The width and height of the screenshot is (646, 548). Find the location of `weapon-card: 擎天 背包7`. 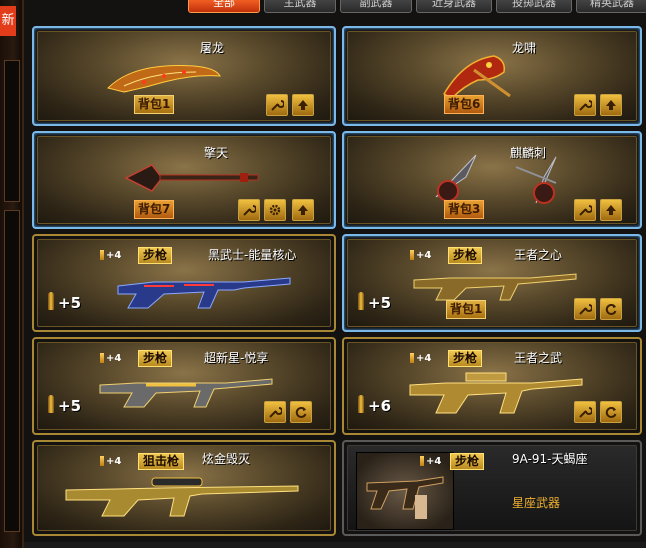

weapon-card: 擎天 背包7 is located at coordinates (184, 180).